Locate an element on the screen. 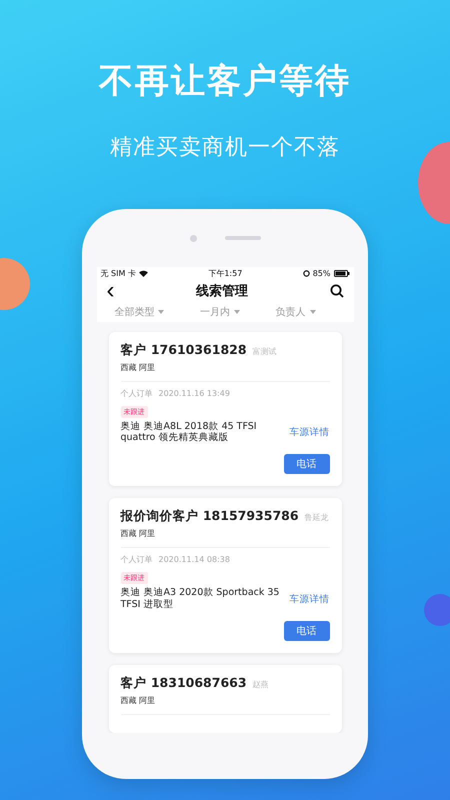 The width and height of the screenshot is (450, 800). search-icon is located at coordinates (337, 291).